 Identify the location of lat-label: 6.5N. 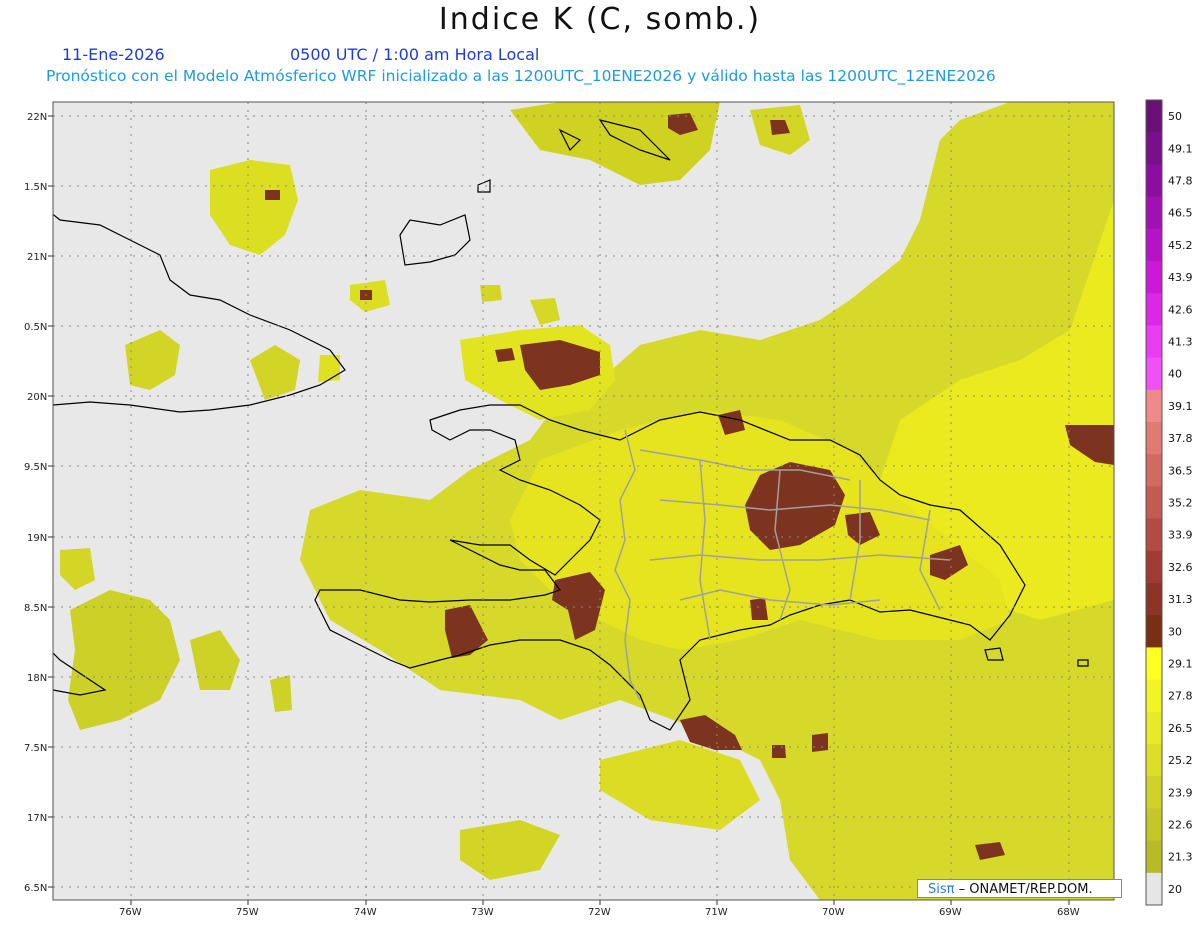
(35, 888).